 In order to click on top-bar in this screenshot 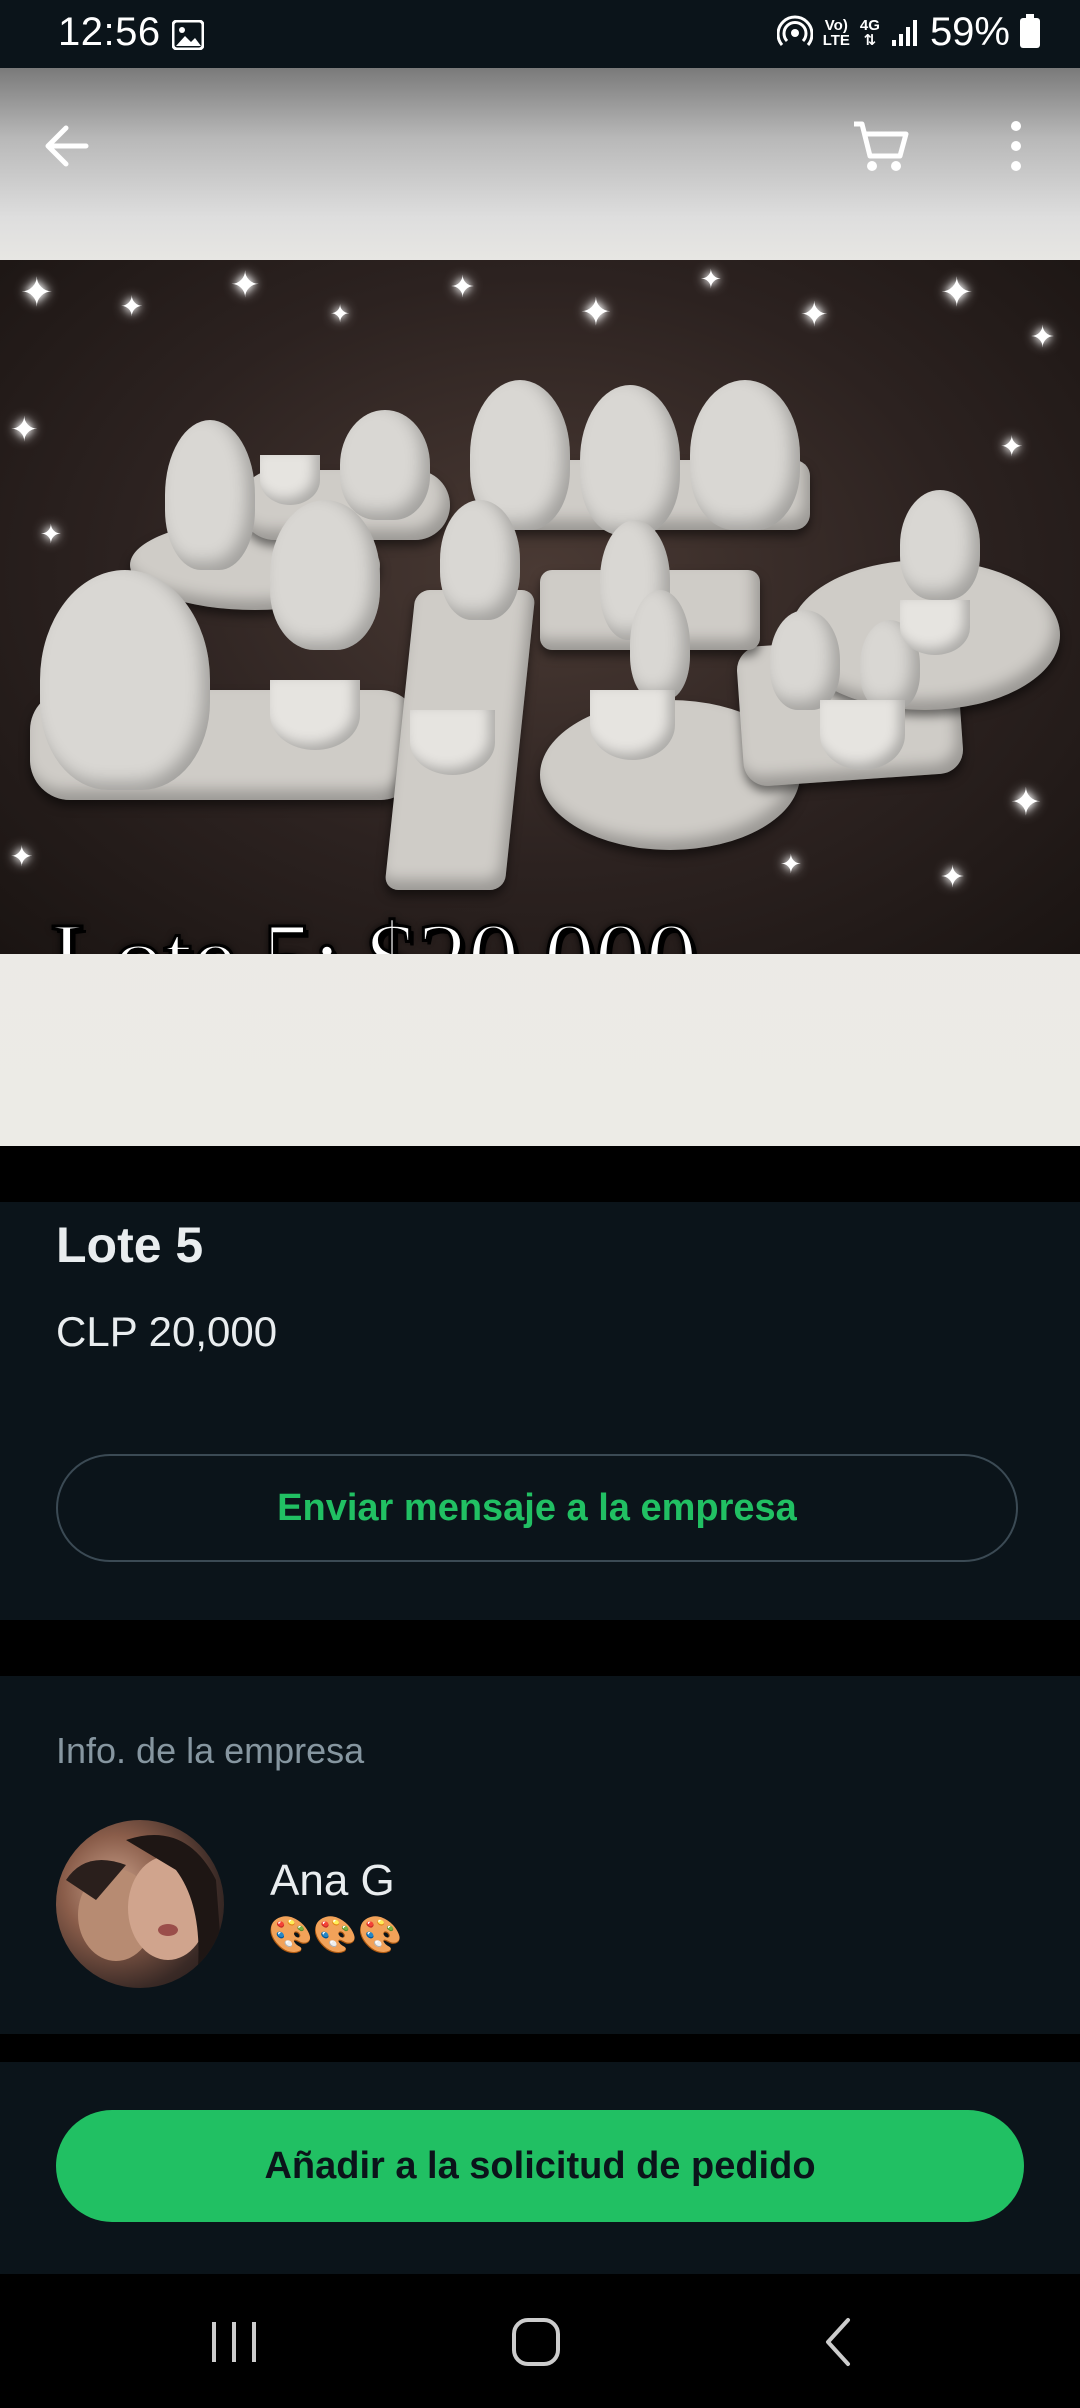, I will do `click(540, 148)`.